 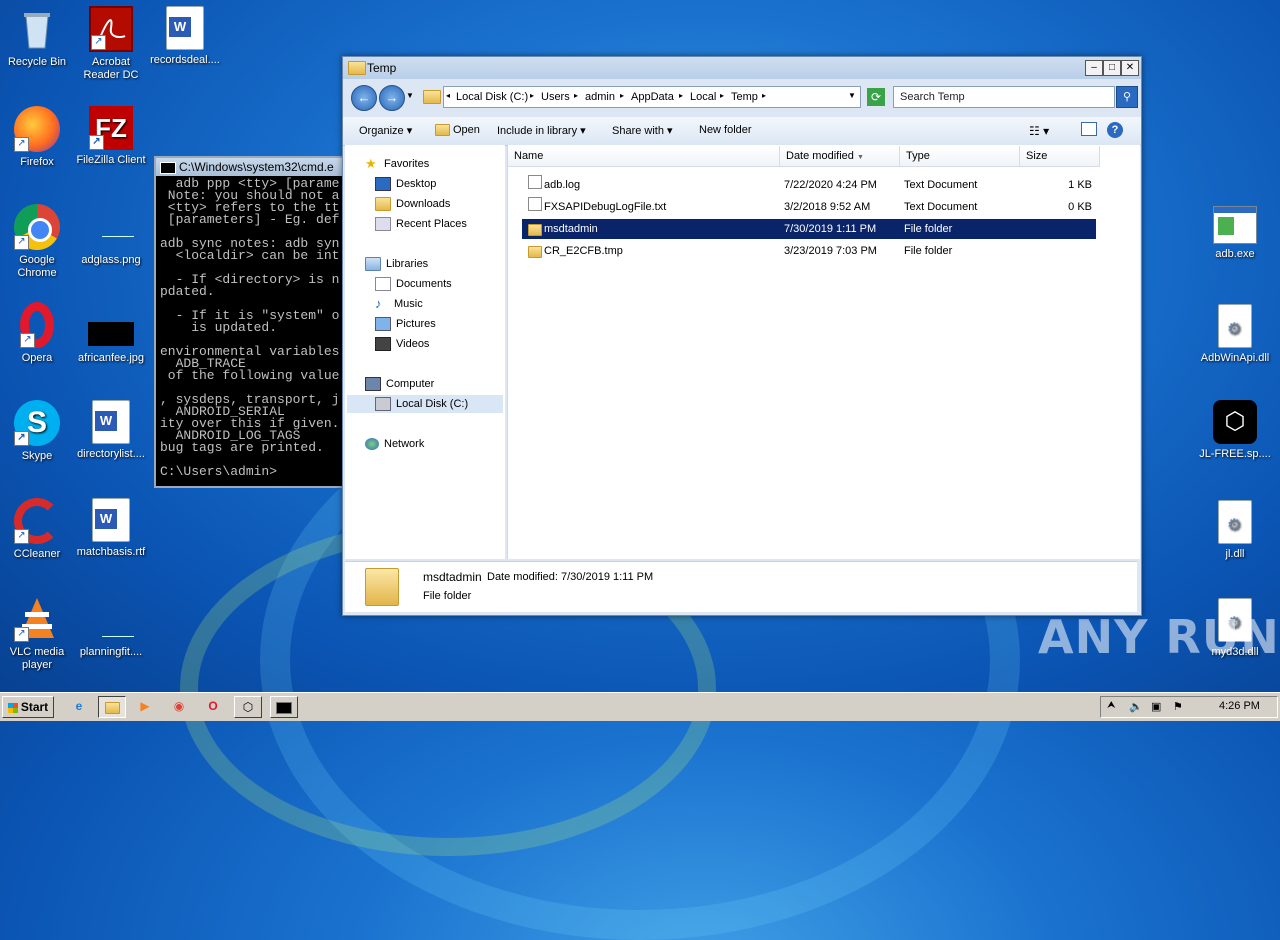 What do you see at coordinates (809, 251) in the screenshot?
I see `file-row: CR_E2CFB.tmp 3/23/2019 7:03 PM File folder` at bounding box center [809, 251].